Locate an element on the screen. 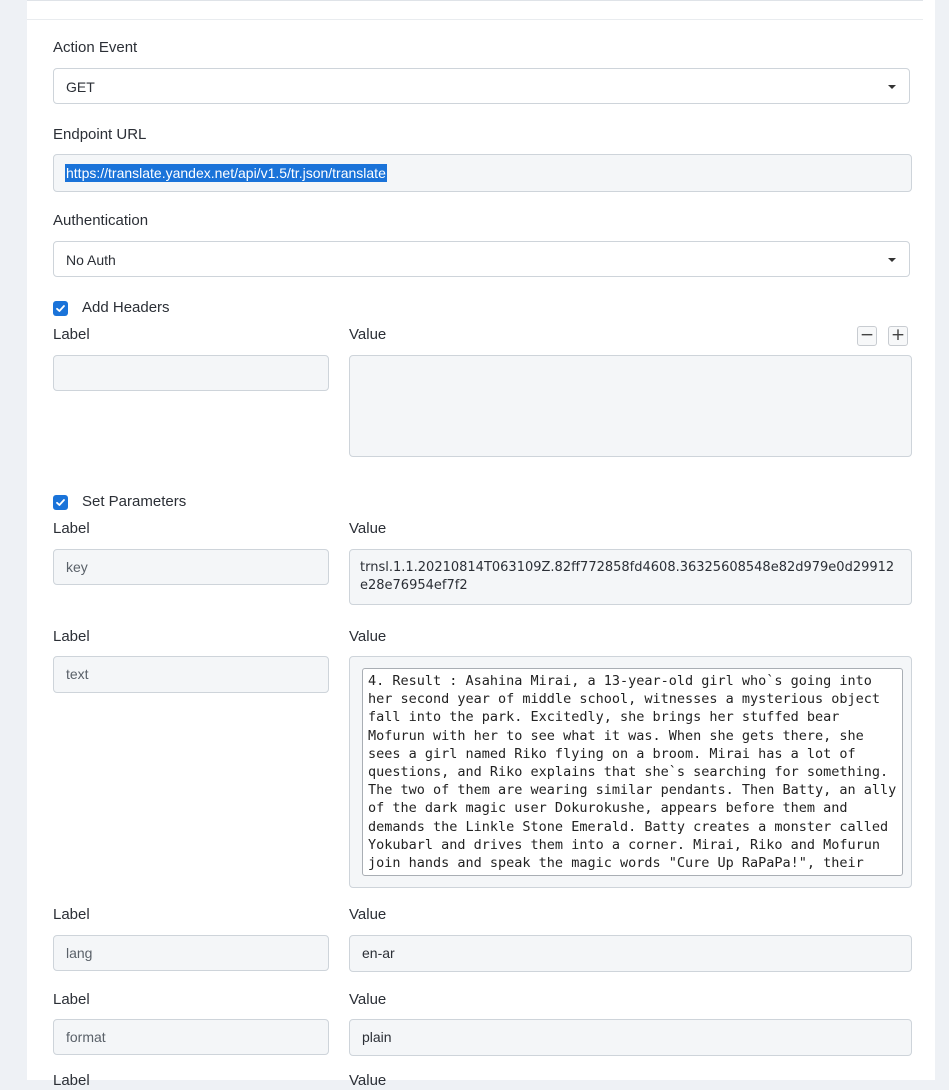  authentication-value: No Auth is located at coordinates (91, 260).